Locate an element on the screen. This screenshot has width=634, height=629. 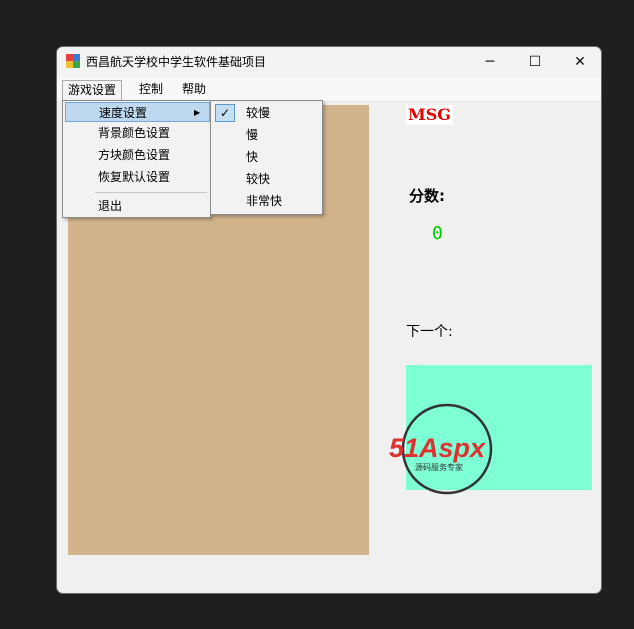
game-settings-menu: 速度设置 ▶ 背景颜色设置 方块颜色设置 恢复默认设置 退出 is located at coordinates (136, 159).